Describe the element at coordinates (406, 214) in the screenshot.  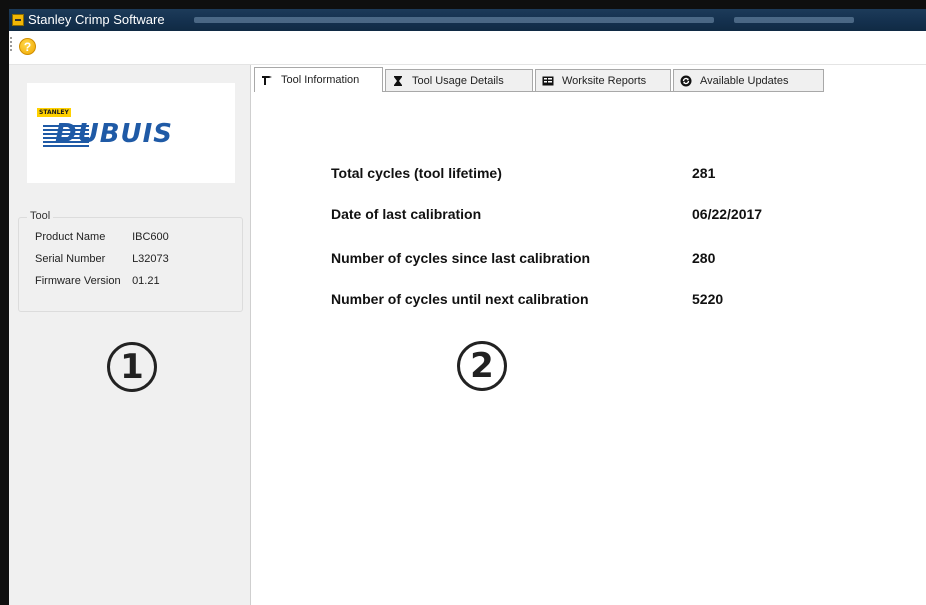
I see `last-calibration-label: Date of last calibration` at that location.